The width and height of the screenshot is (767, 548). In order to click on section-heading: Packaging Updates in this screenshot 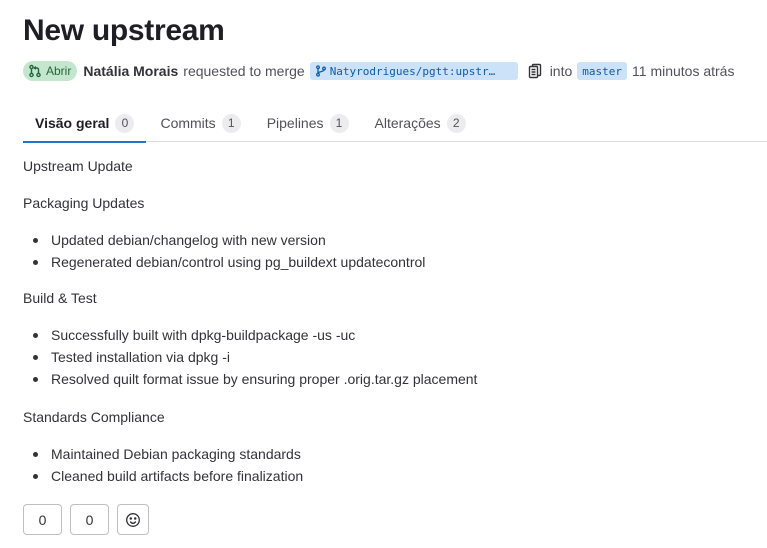, I will do `click(84, 203)`.